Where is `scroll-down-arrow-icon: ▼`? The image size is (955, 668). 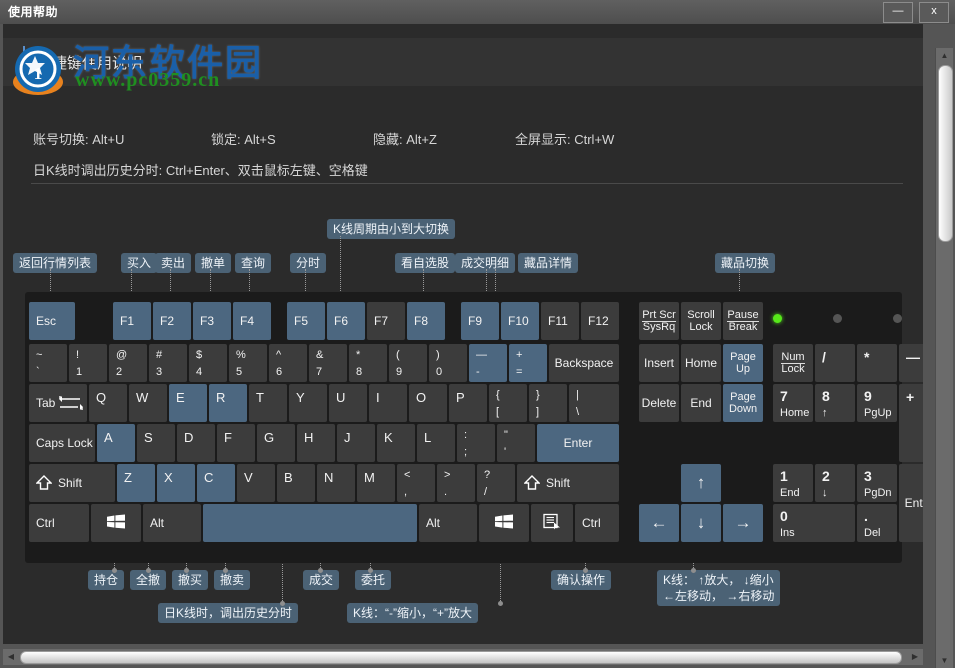
scroll-down-arrow-icon: ▼ is located at coordinates (944, 660).